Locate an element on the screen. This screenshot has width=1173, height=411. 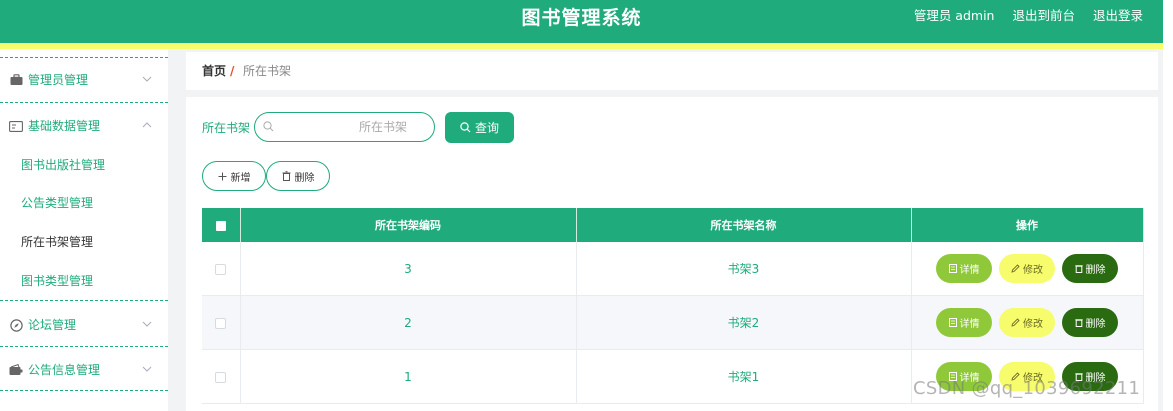
menu-notice-info-label: 公告信息管理 is located at coordinates (64, 370).